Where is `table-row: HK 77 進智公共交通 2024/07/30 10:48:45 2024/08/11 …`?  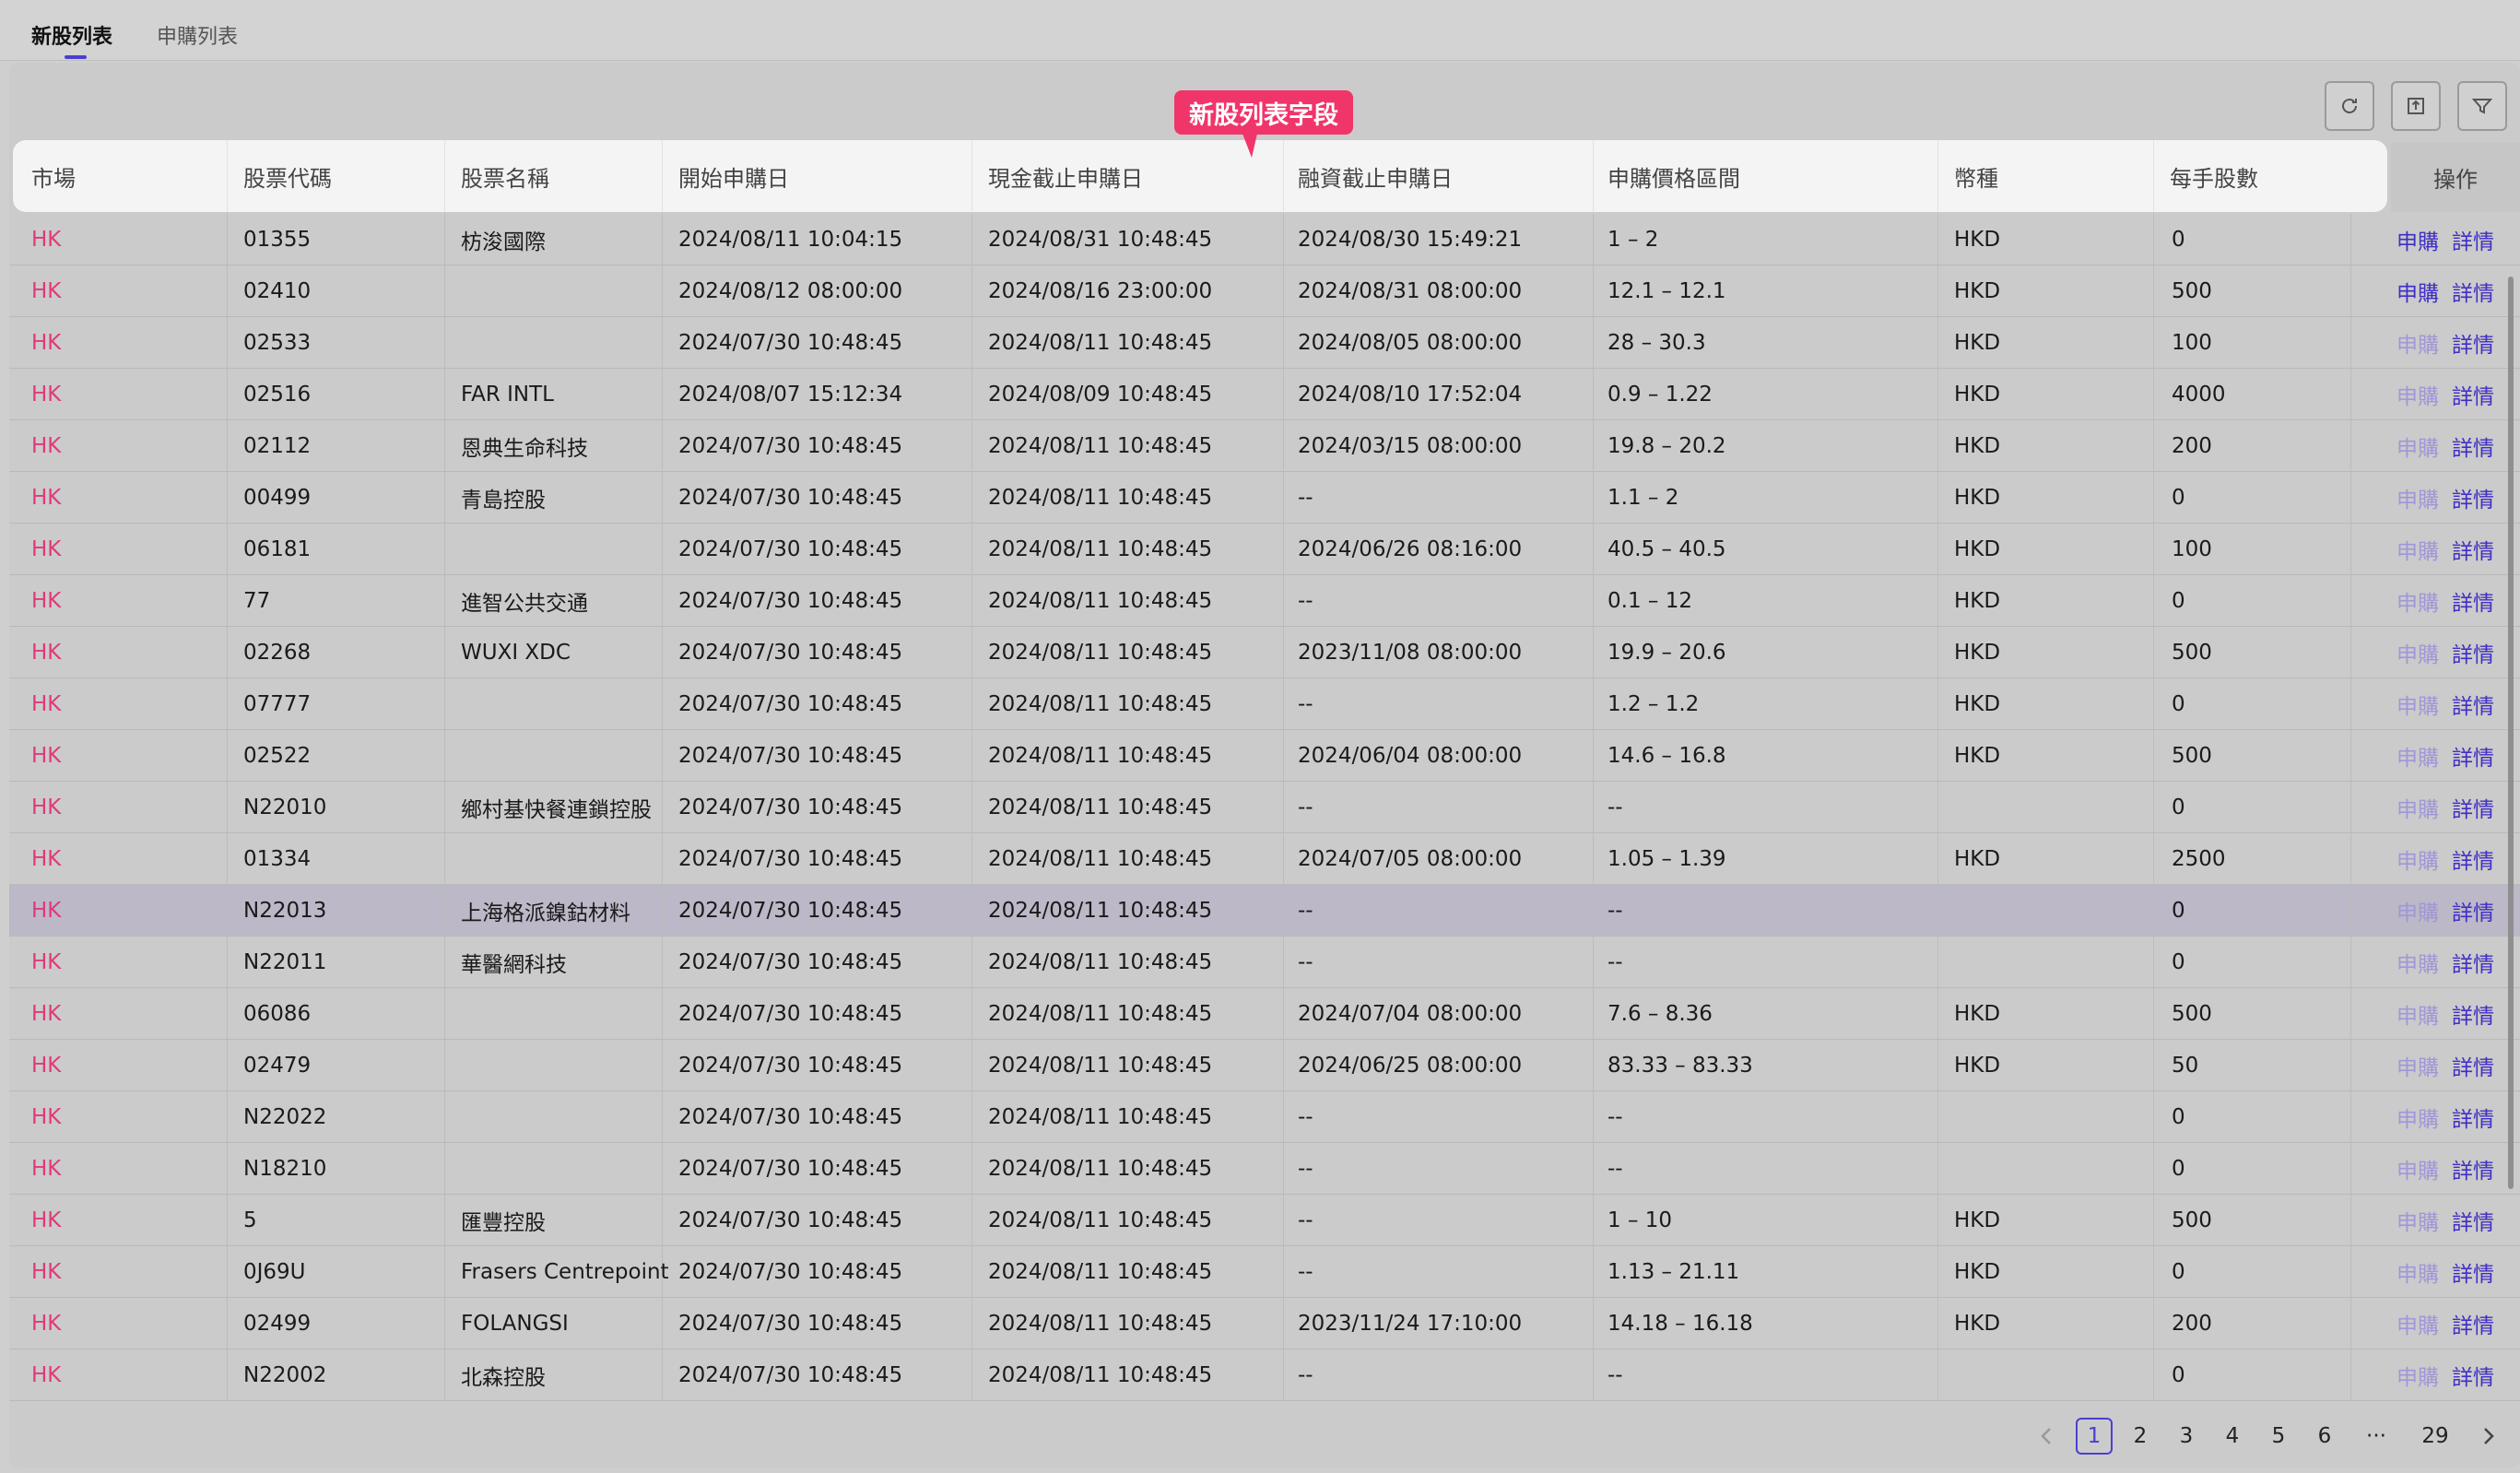 table-row: HK 77 進智公共交通 2024/07/30 10:48:45 2024/08/11 … is located at coordinates (1264, 601).